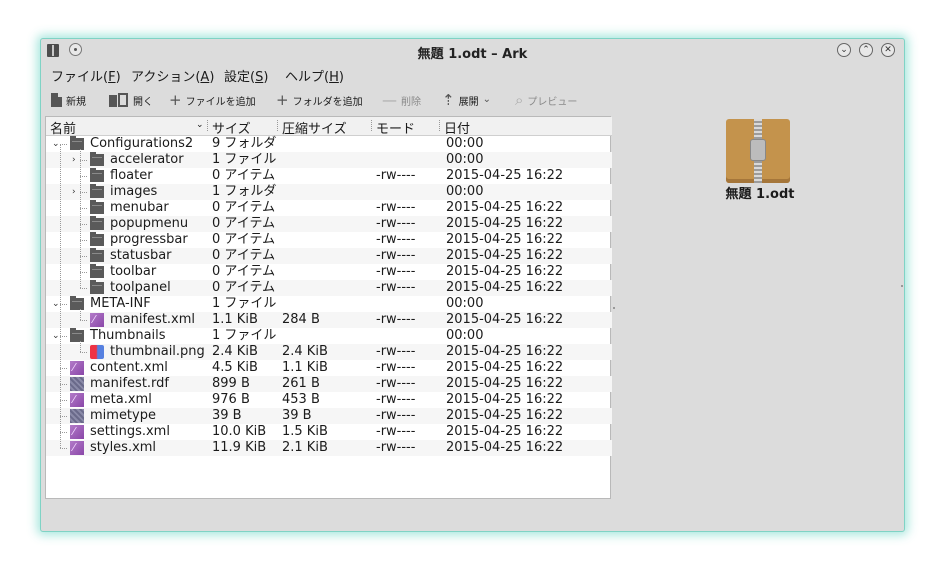  What do you see at coordinates (457, 127) in the screenshot?
I see `column-date-header: 日付` at bounding box center [457, 127].